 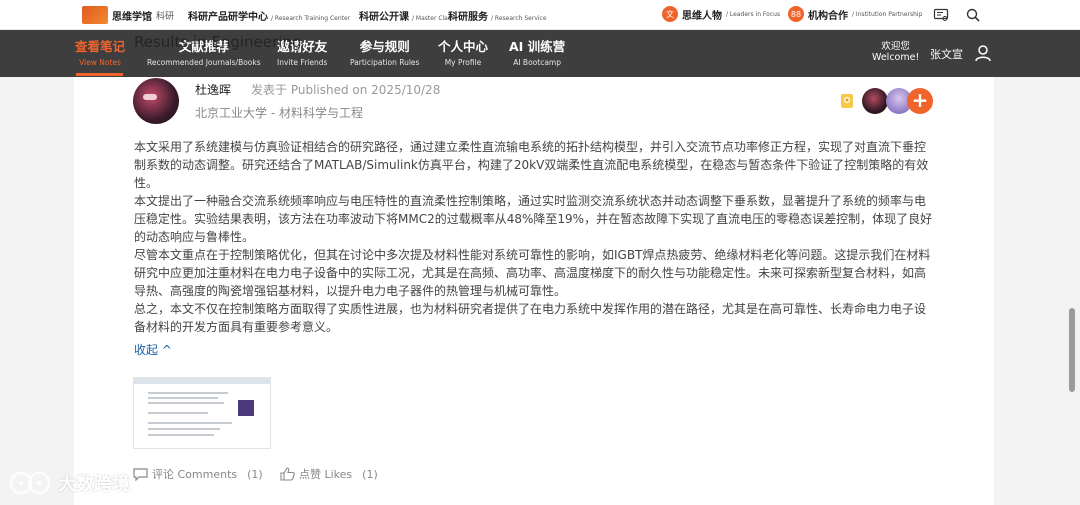 What do you see at coordinates (875, 101) in the screenshot?
I see `follower-avatar` at bounding box center [875, 101].